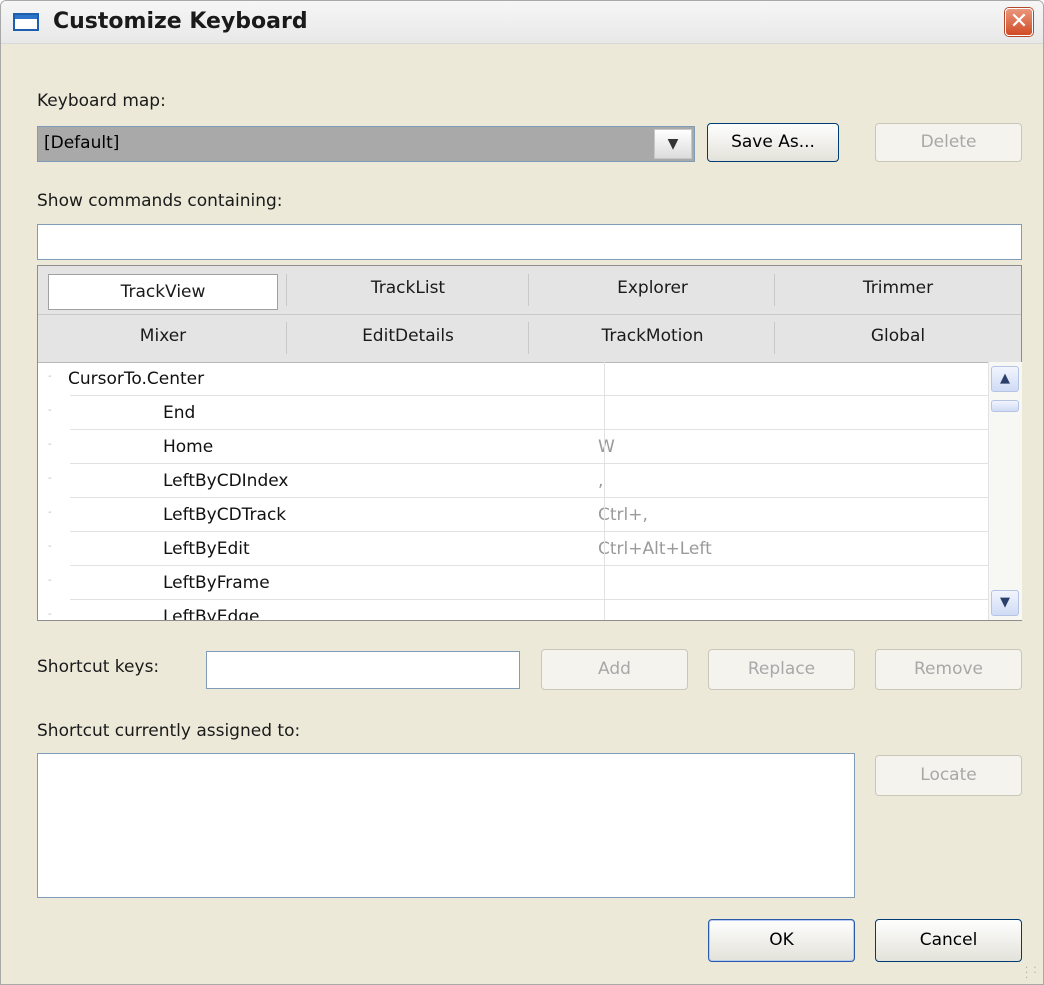  I want to click on command-shortcut: W, so click(606, 447).